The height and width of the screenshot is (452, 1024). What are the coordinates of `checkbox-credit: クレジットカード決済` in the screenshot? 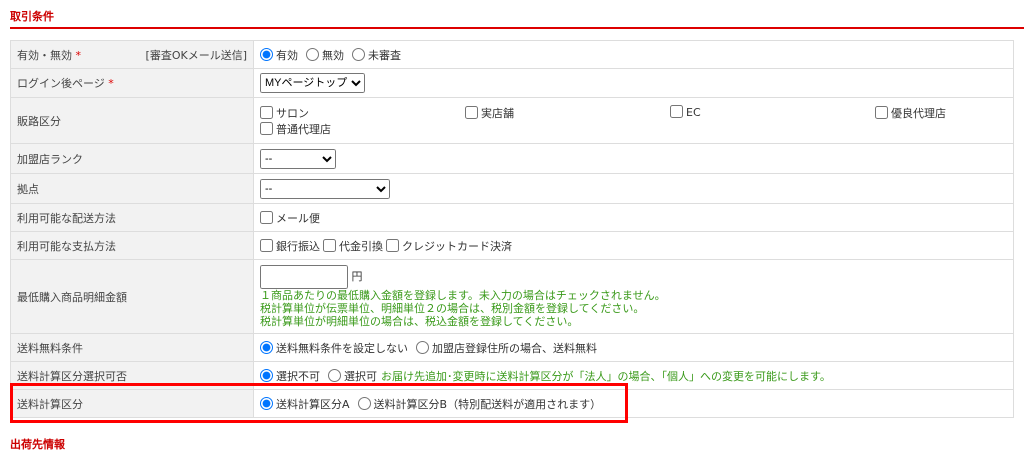 It's located at (449, 245).